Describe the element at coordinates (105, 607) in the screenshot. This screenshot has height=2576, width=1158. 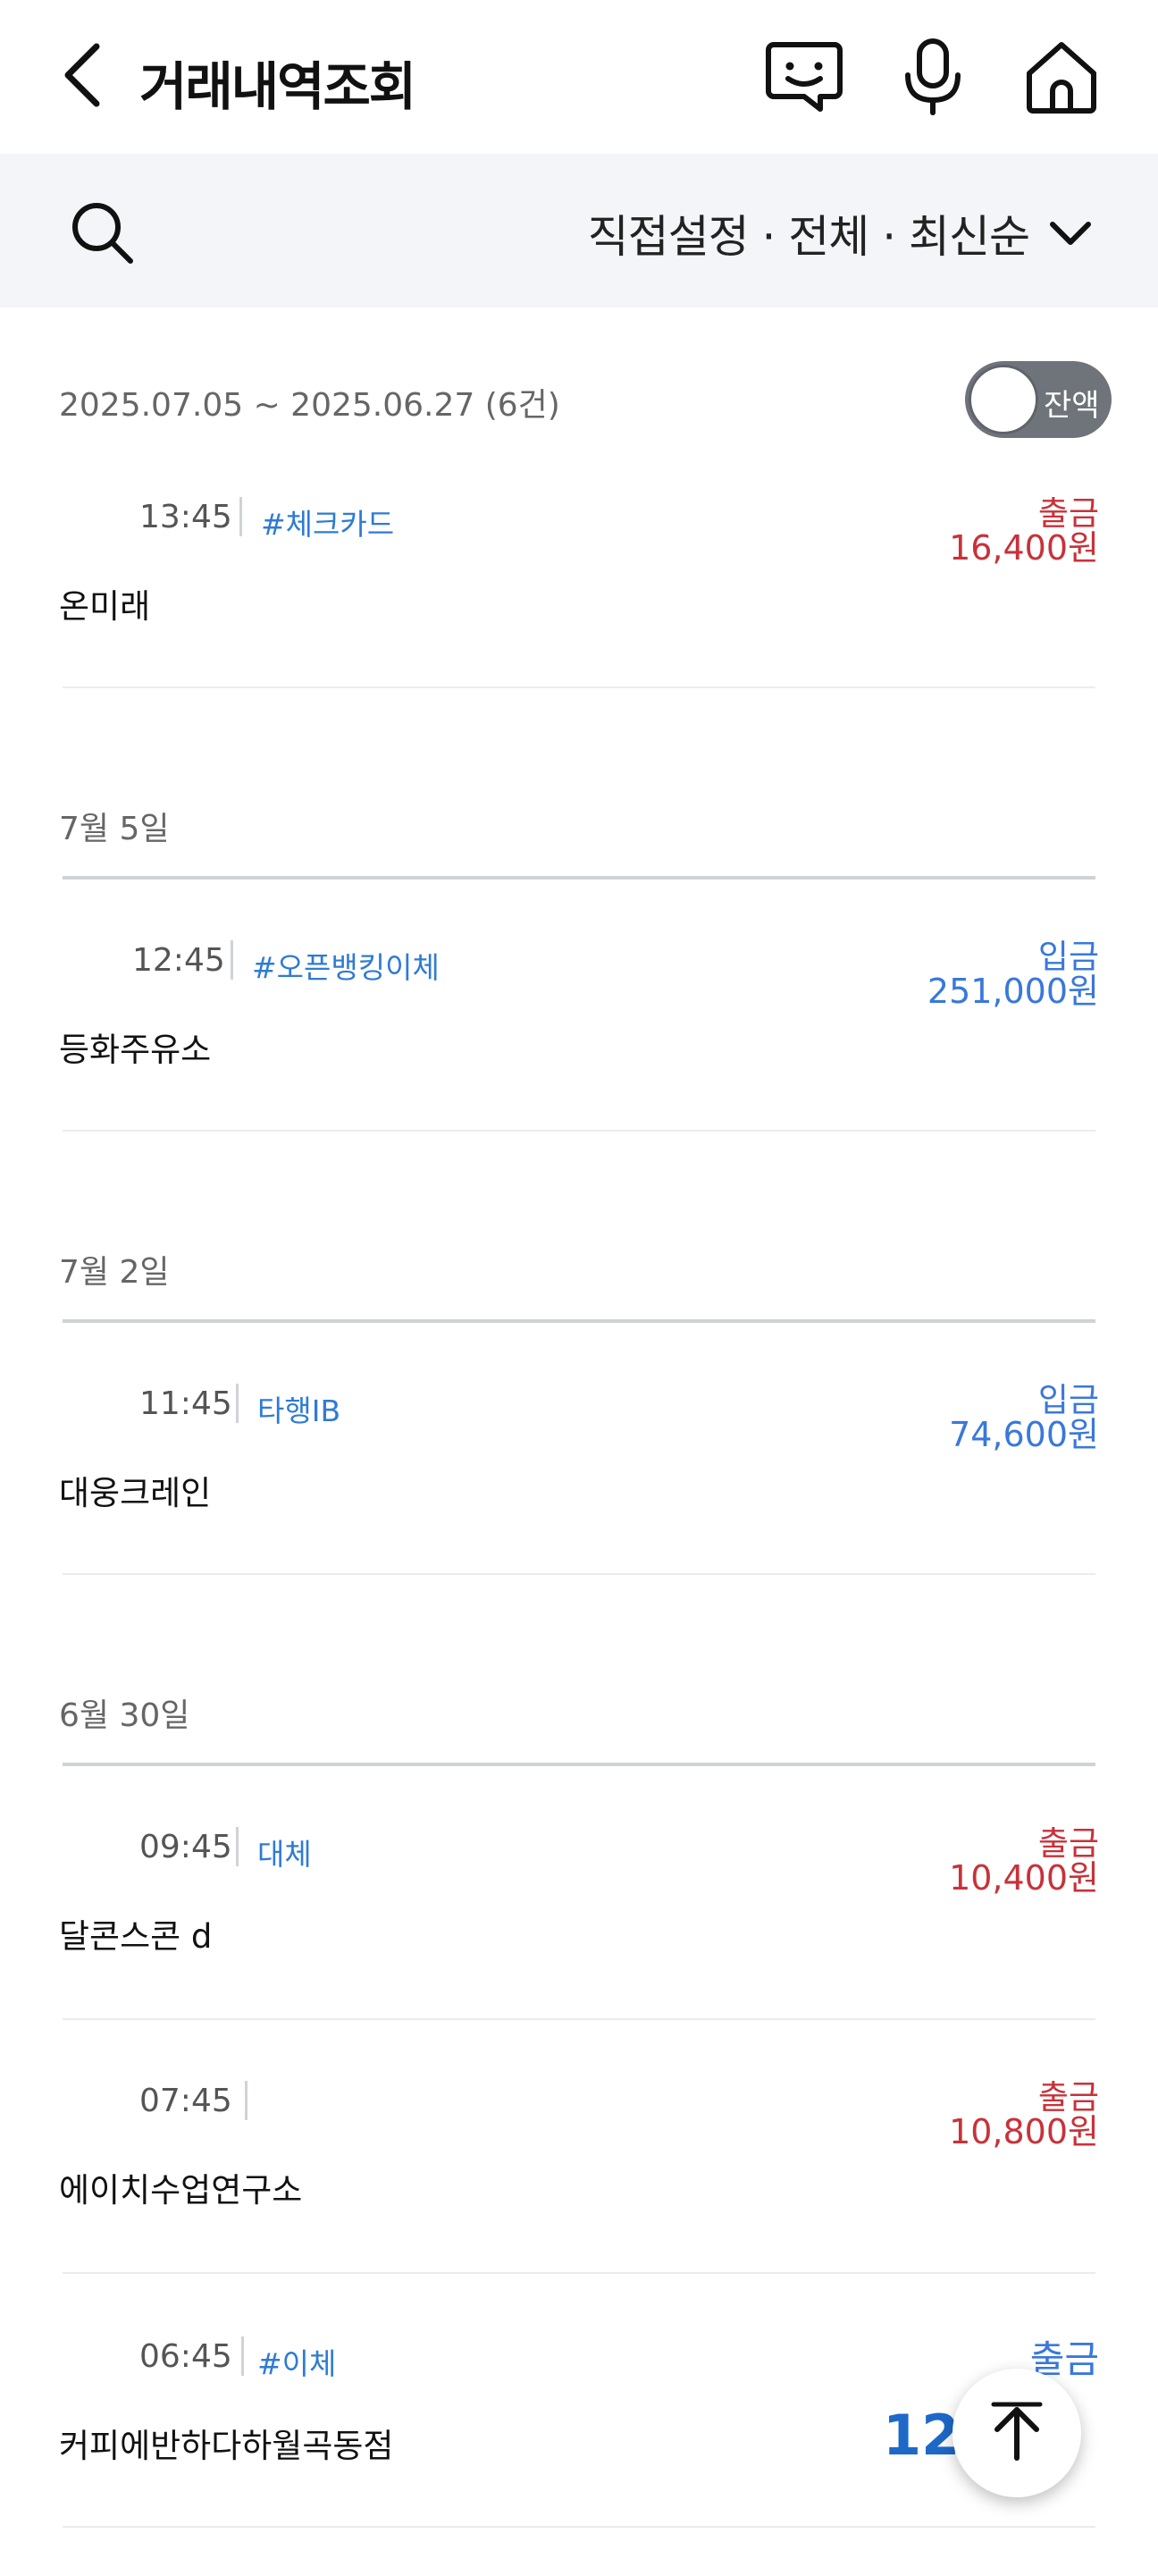
I see `merchant-name: 온미래` at that location.